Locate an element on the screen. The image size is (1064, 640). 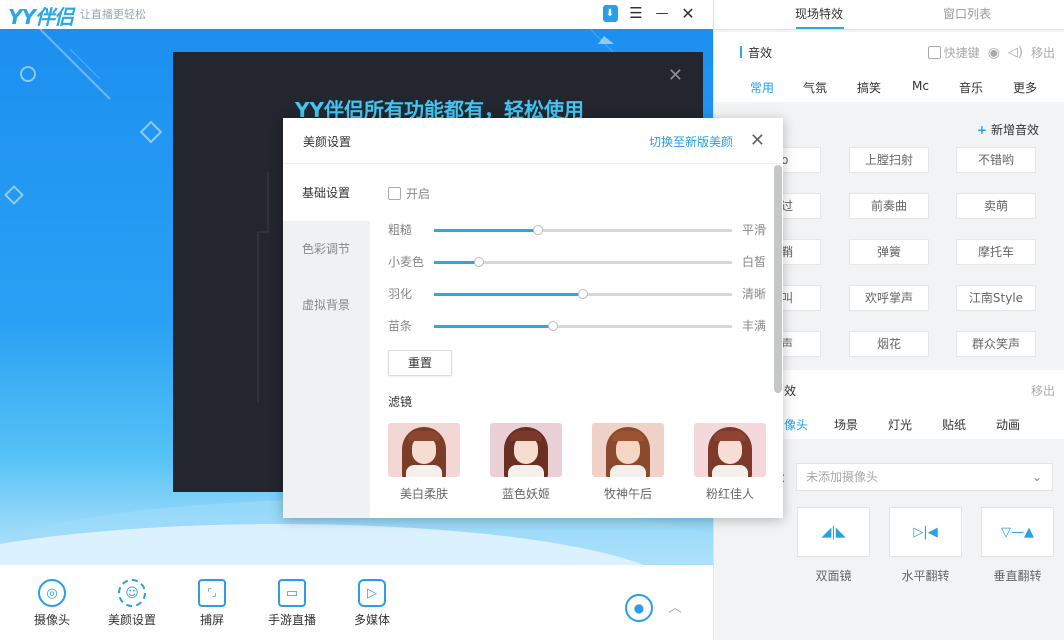
plus-icon: + is located at coordinates (981, 130).